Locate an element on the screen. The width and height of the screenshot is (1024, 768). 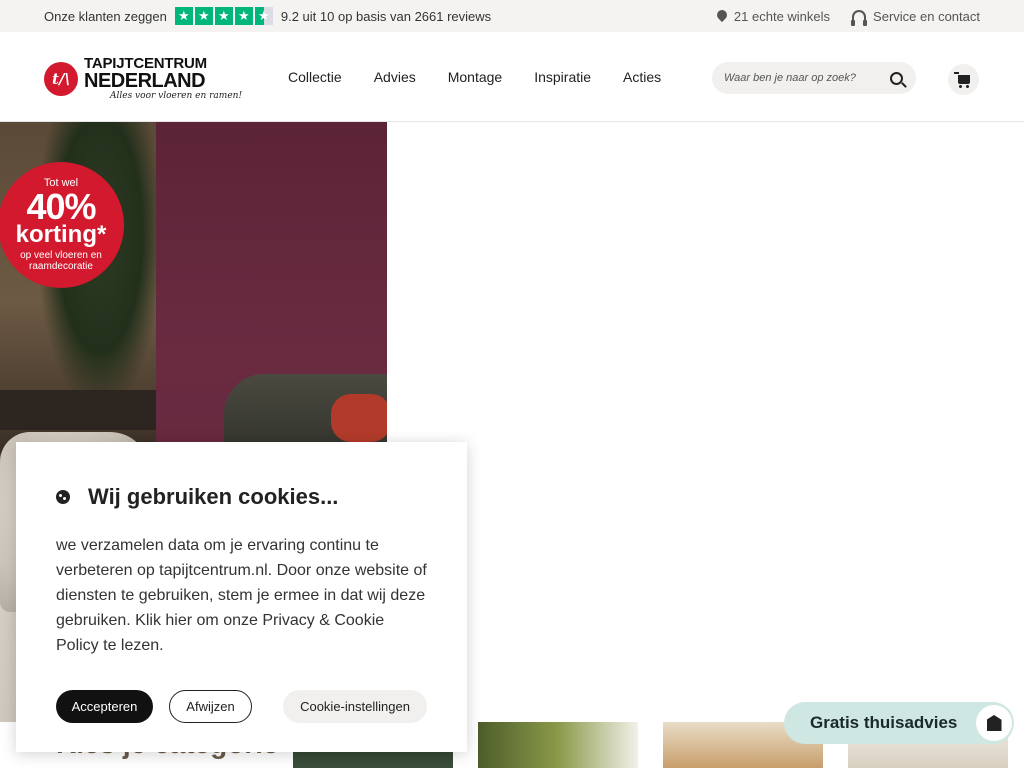
trustpilot-stars: ★ ★ ★ ★ ★ is located at coordinates (223, 16).